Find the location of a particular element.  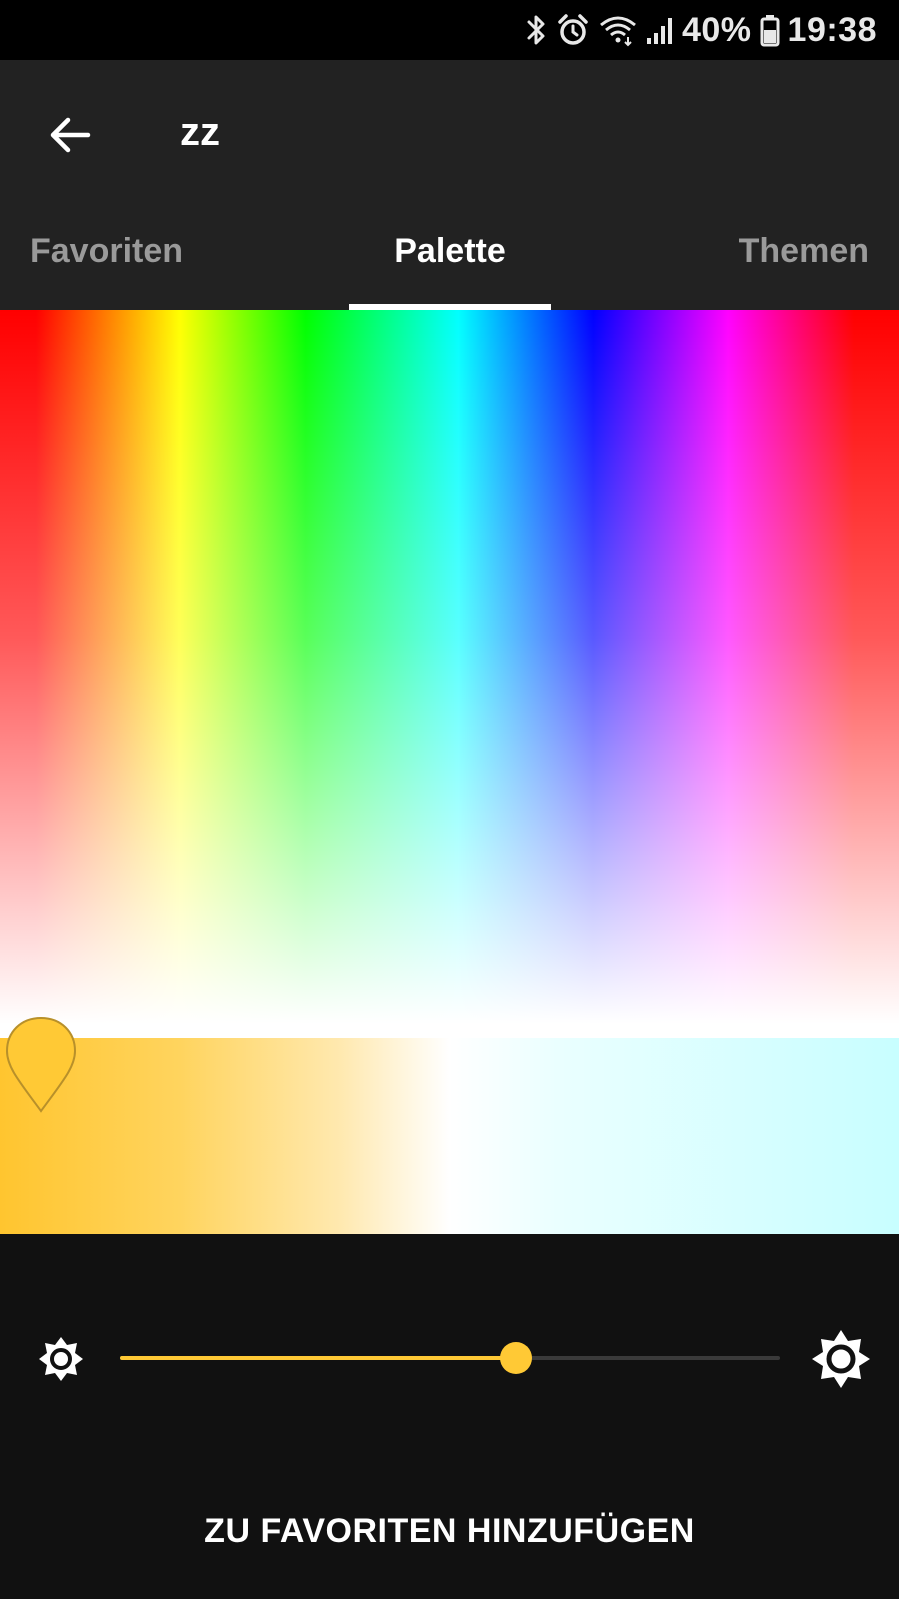

brightness-control is located at coordinates (449, 1349).